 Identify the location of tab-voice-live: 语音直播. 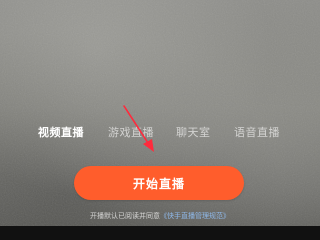
(257, 133).